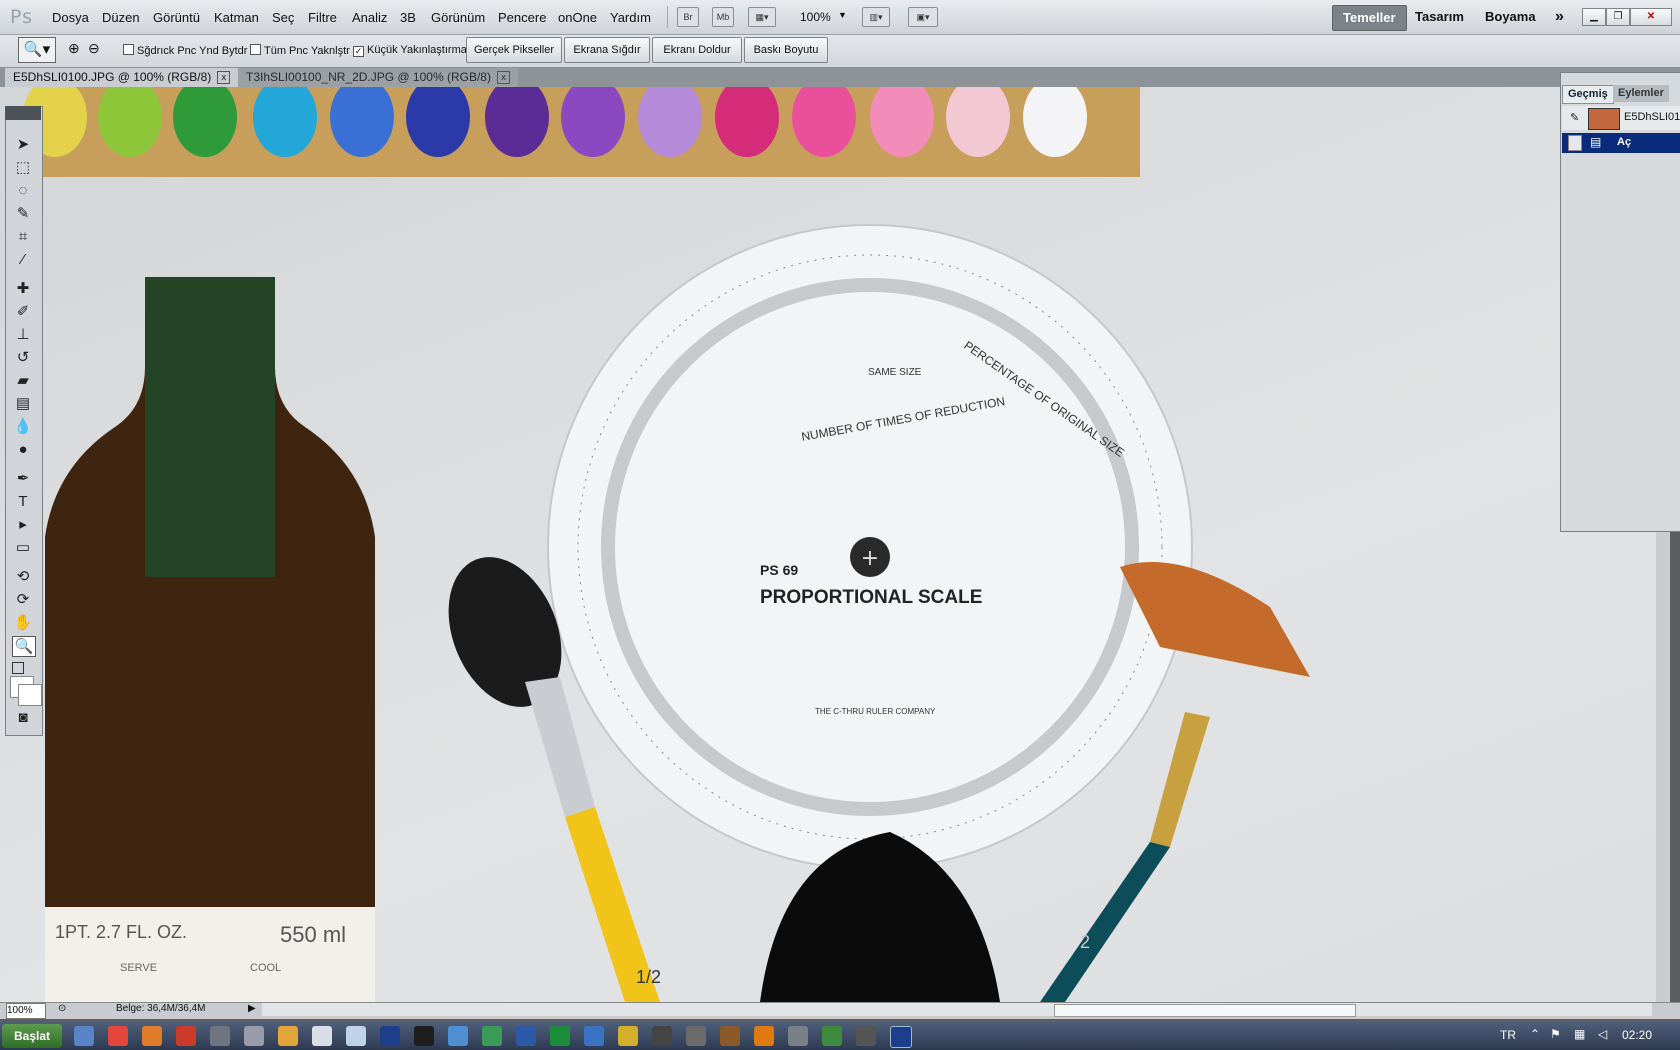  What do you see at coordinates (1559, 17) in the screenshot?
I see `more-workspaces-icon: »` at bounding box center [1559, 17].